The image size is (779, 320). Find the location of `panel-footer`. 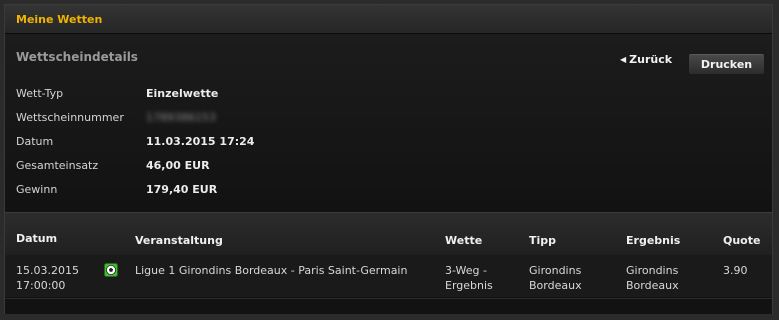

panel-footer is located at coordinates (388, 306).